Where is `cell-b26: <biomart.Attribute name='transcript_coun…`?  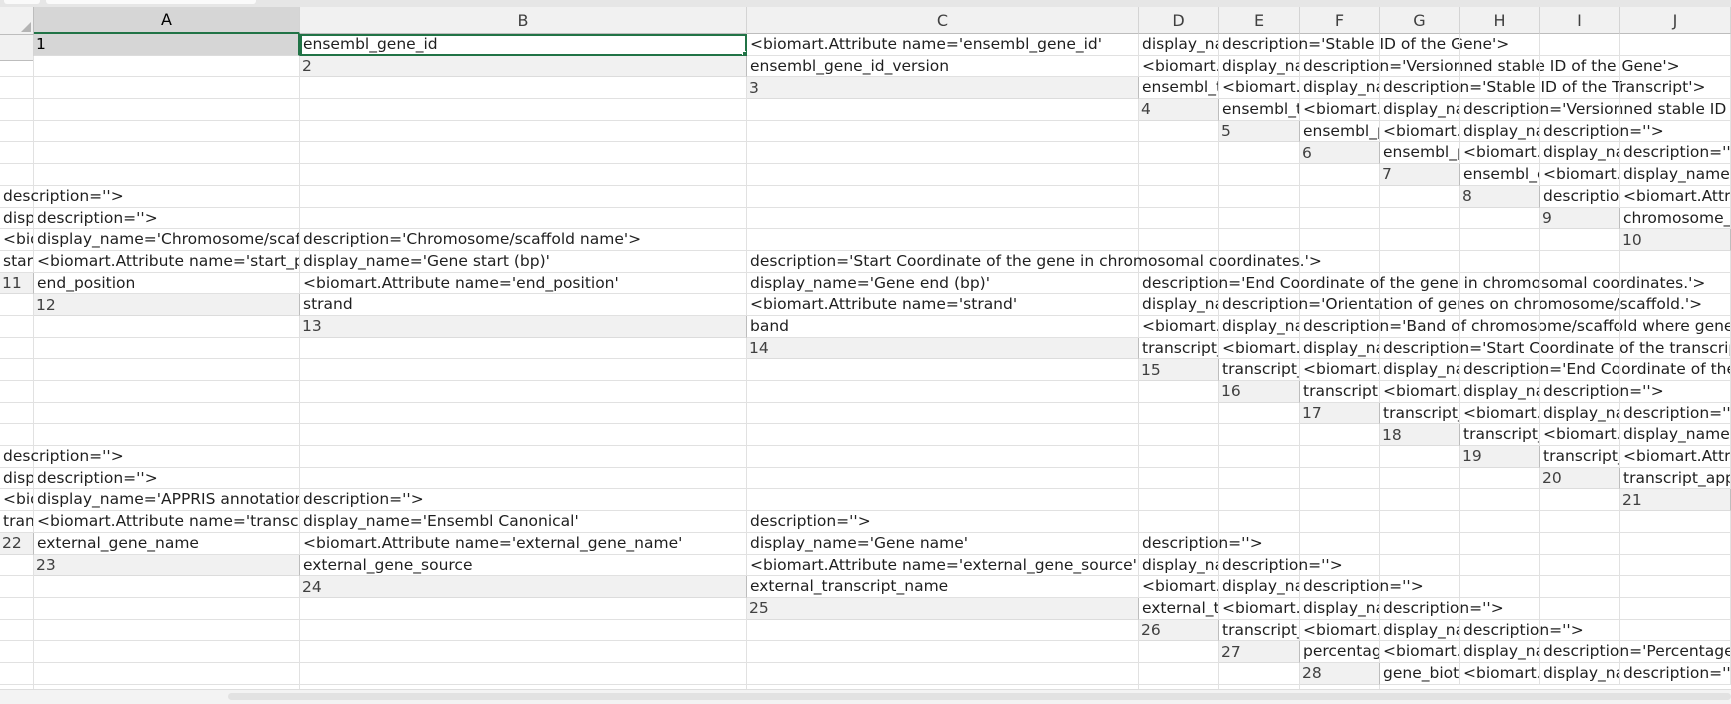 cell-b26: <biomart.Attribute name='transcript_coun… is located at coordinates (1340, 630).